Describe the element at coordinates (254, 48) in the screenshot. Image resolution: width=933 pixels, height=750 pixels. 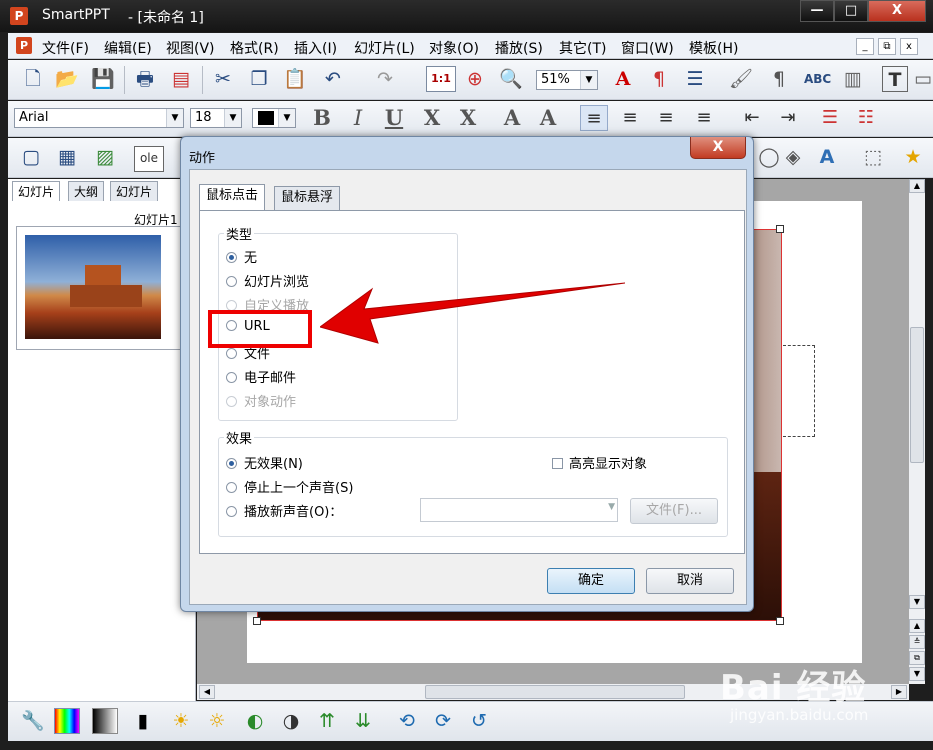
I see `menu-format: 格式(R)` at that location.